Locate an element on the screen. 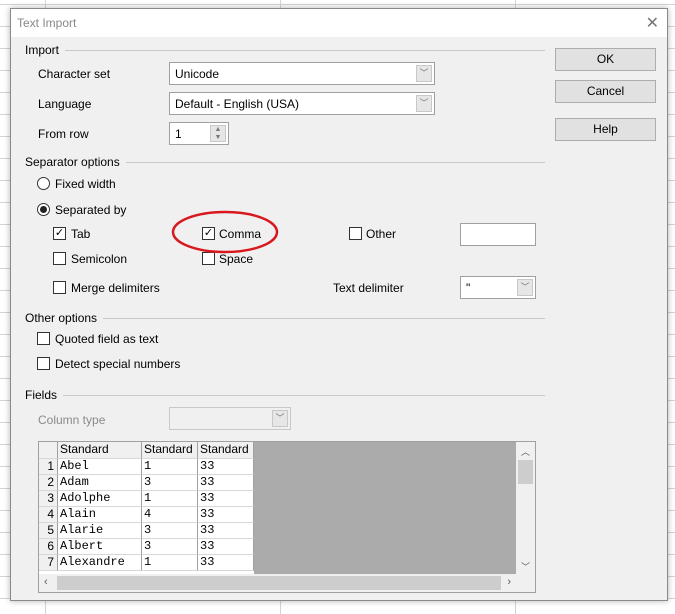 The height and width of the screenshot is (614, 675). merge-delimiters-label: Merge delimiters is located at coordinates (115, 288).